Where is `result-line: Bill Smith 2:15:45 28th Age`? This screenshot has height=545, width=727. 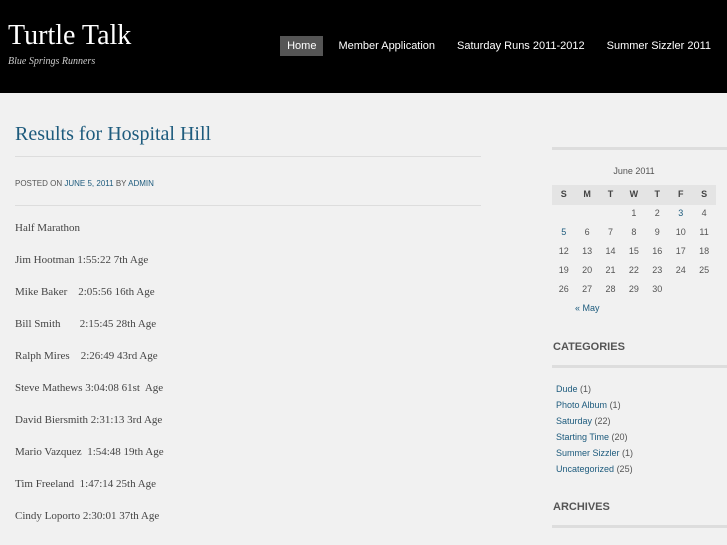 result-line: Bill Smith 2:15:45 28th Age is located at coordinates (86, 324).